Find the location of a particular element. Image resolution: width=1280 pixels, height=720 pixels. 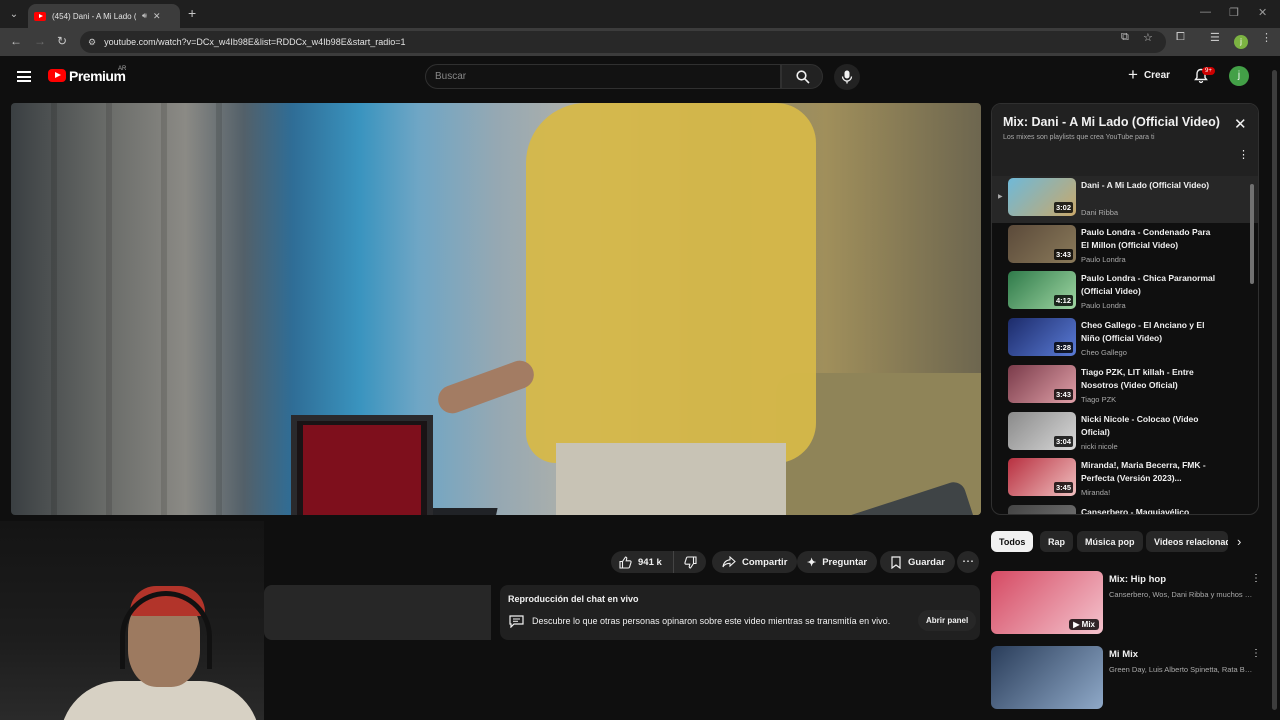

youtube-header: Premium AR Buscar + Crear 9+ j is located at coordinates (640, 78).